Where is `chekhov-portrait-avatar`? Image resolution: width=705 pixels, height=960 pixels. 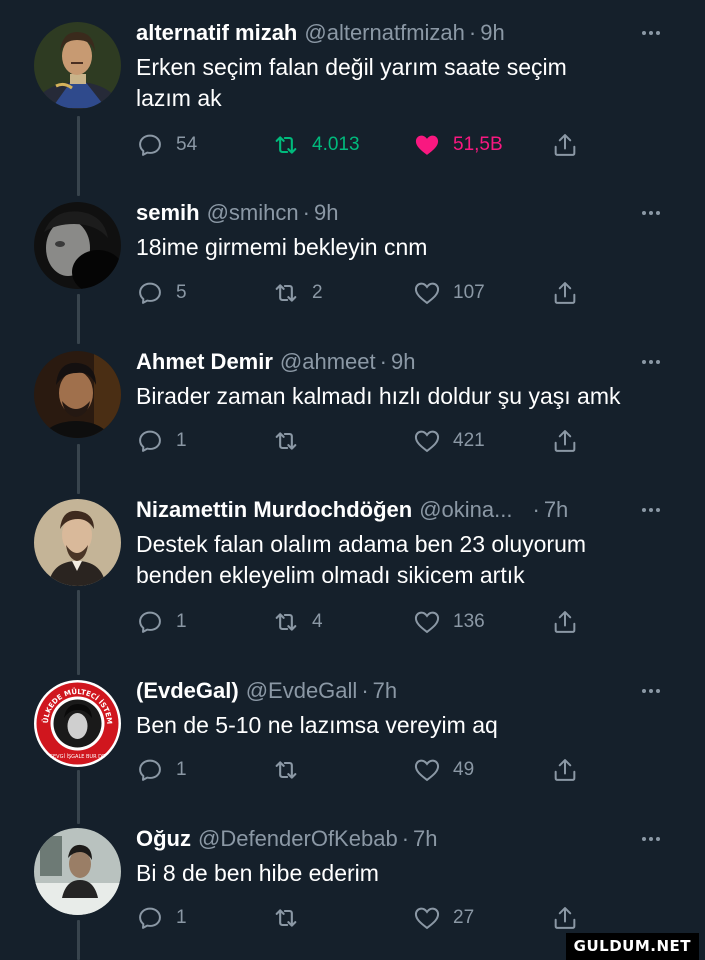 chekhov-portrait-avatar is located at coordinates (77, 542).